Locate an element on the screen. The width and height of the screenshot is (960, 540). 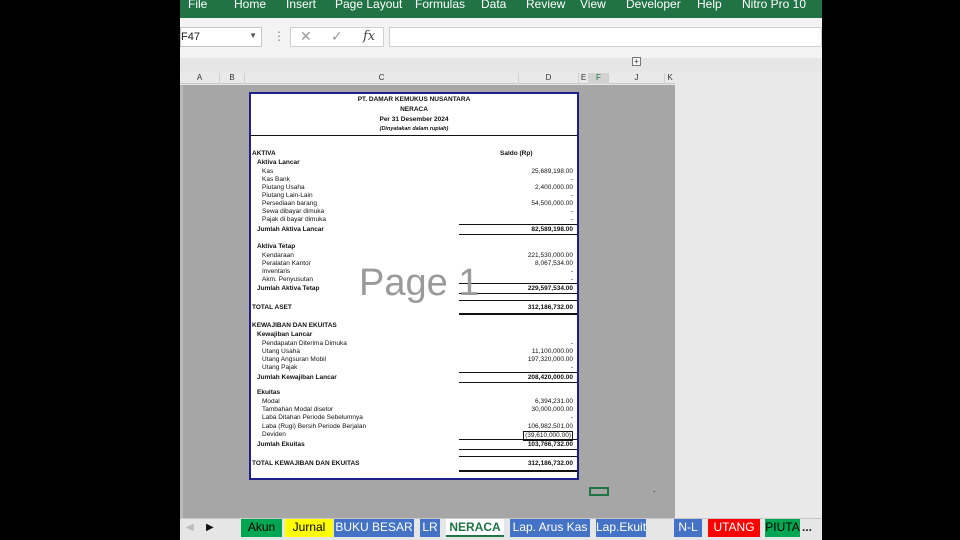
enter-icon: ✓ is located at coordinates (337, 36).